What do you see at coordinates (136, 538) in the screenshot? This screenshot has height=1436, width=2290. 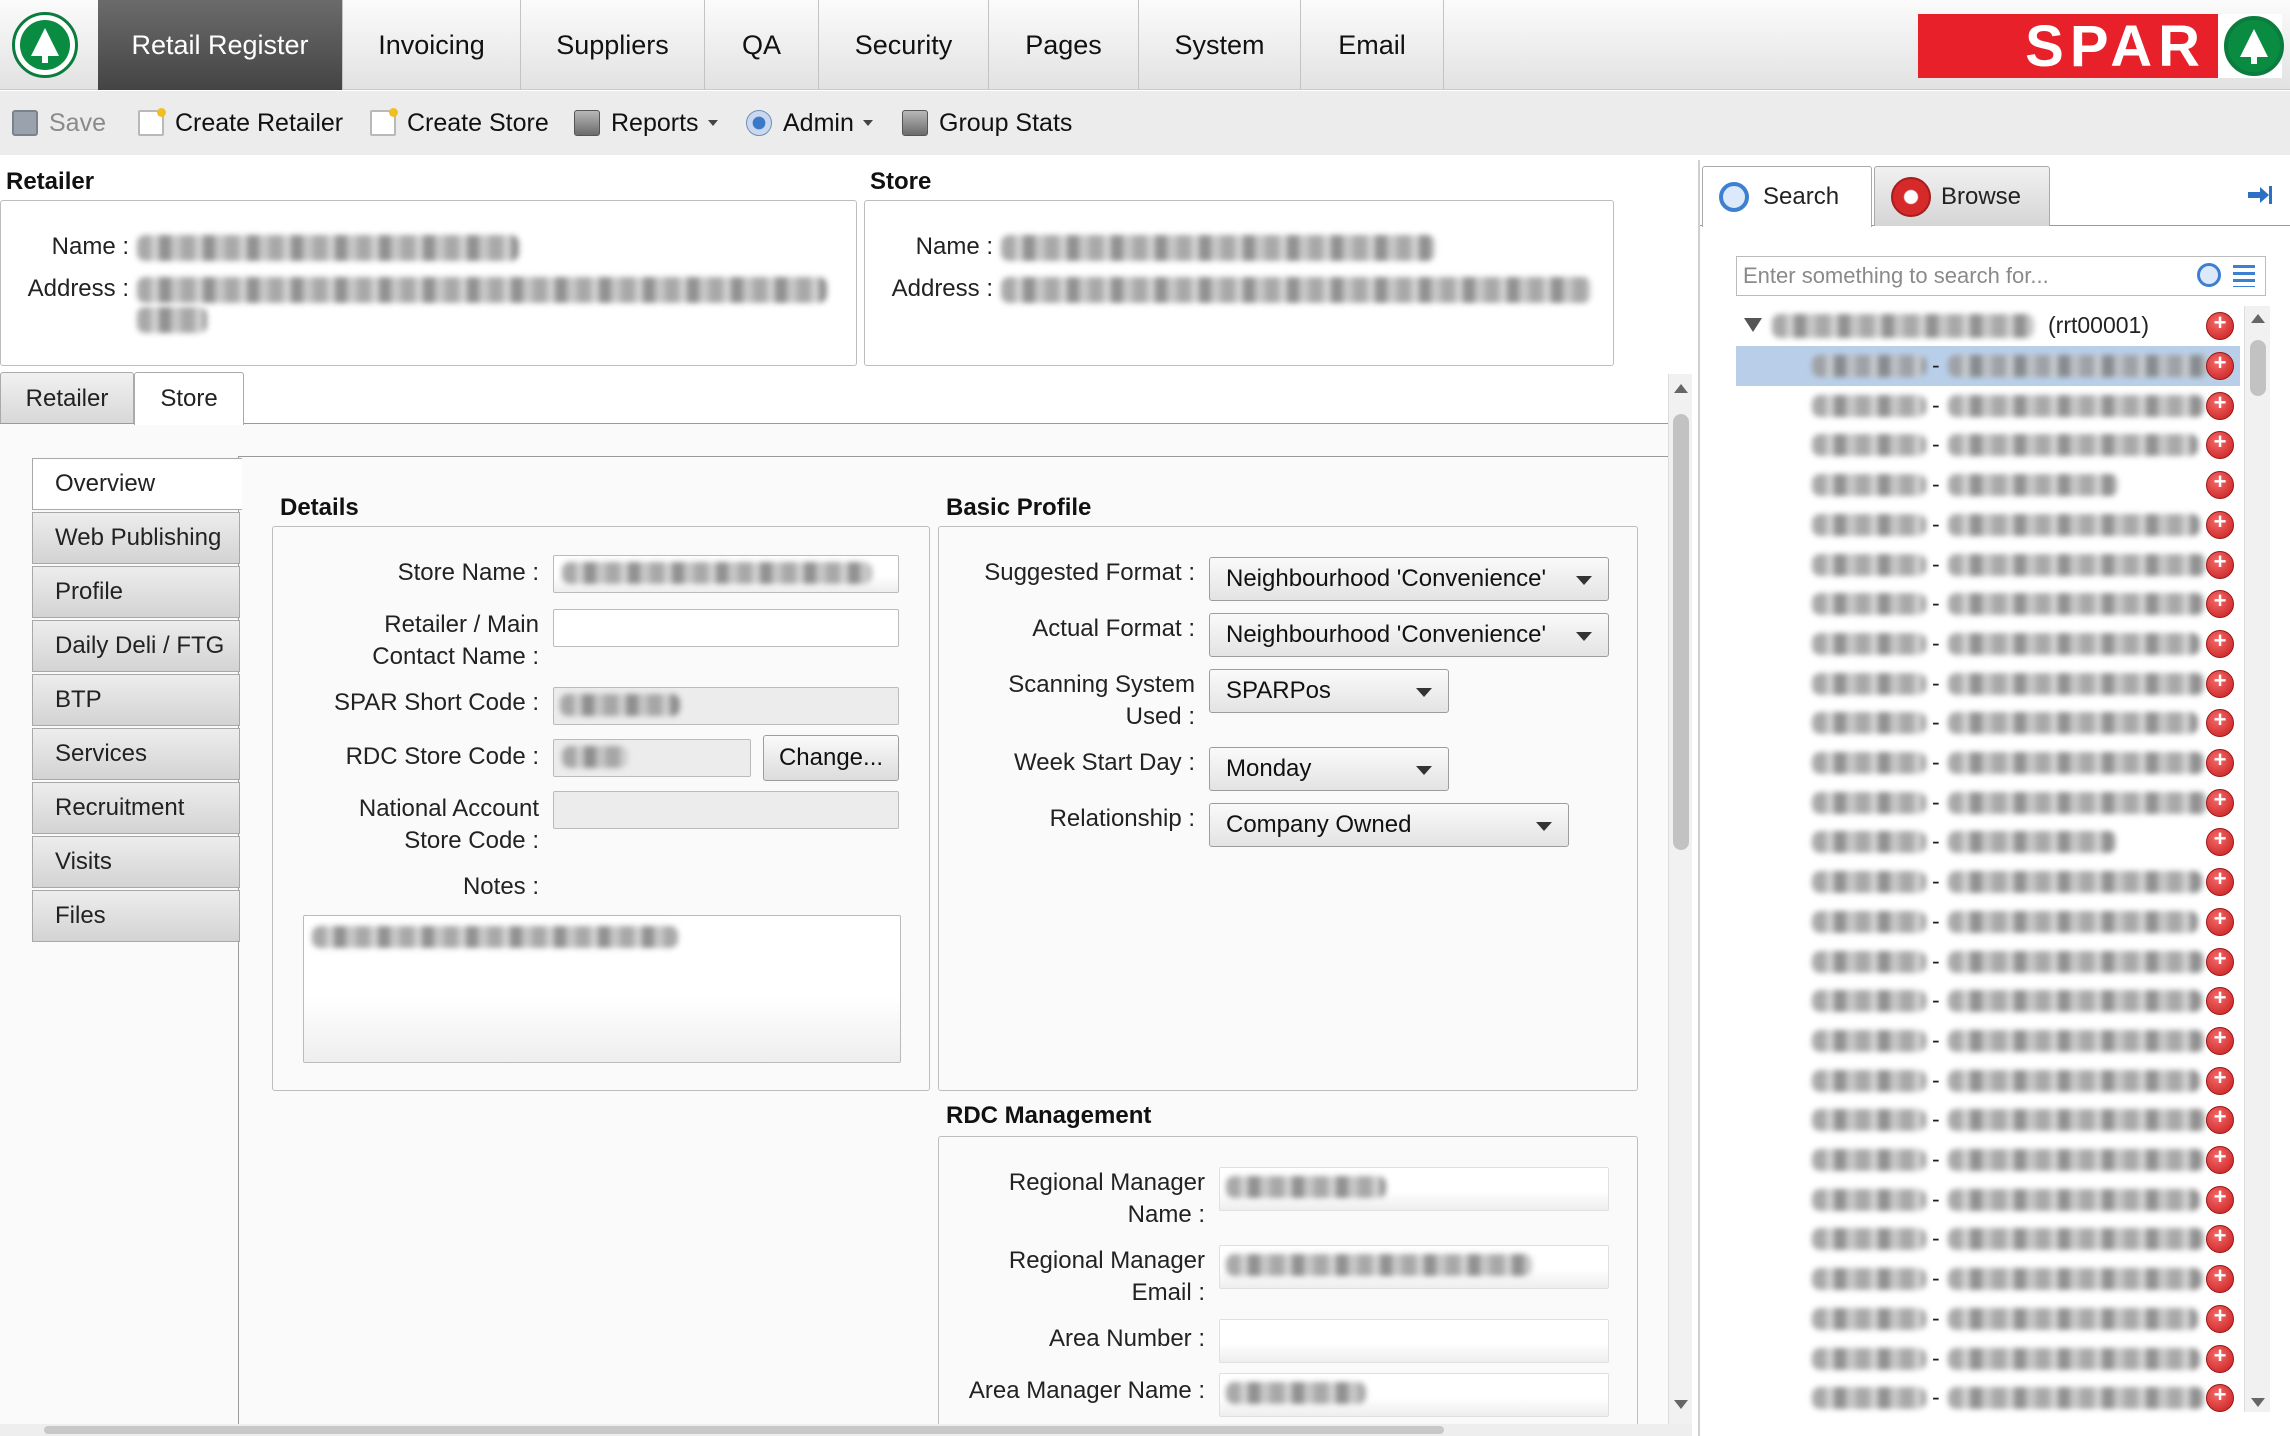 I see `side-tab-web-publishing: Web Publishing` at bounding box center [136, 538].